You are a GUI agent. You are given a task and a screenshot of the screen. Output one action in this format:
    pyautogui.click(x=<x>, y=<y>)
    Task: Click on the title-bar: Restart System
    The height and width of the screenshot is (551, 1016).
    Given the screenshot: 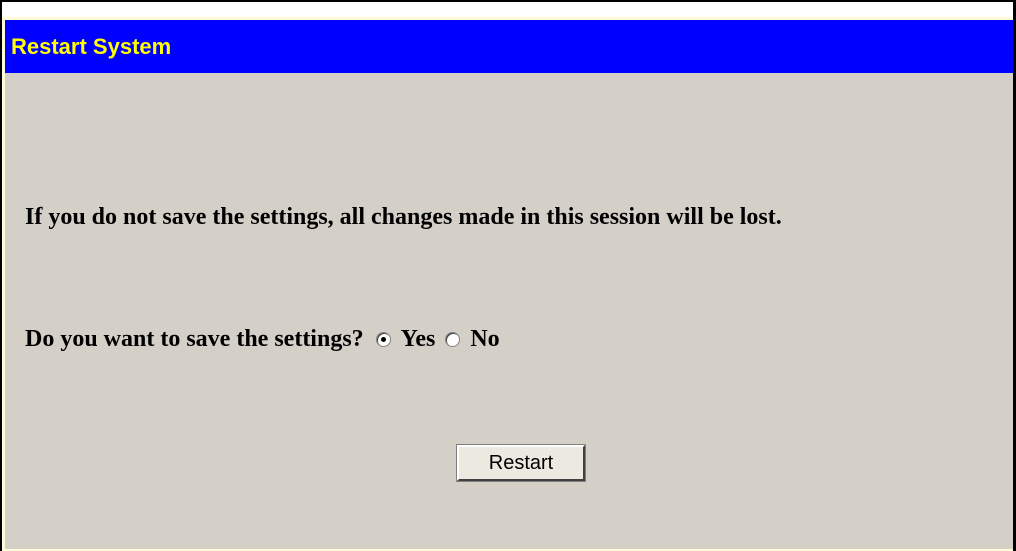 What is the action you would take?
    pyautogui.click(x=509, y=45)
    